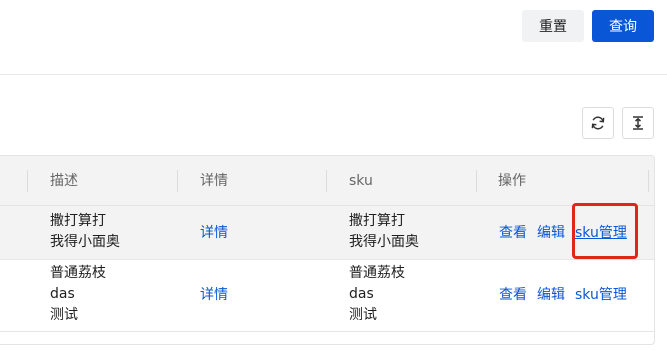 The height and width of the screenshot is (351, 667). I want to click on description-cell: 普通荔枝 das 测试, so click(78, 294).